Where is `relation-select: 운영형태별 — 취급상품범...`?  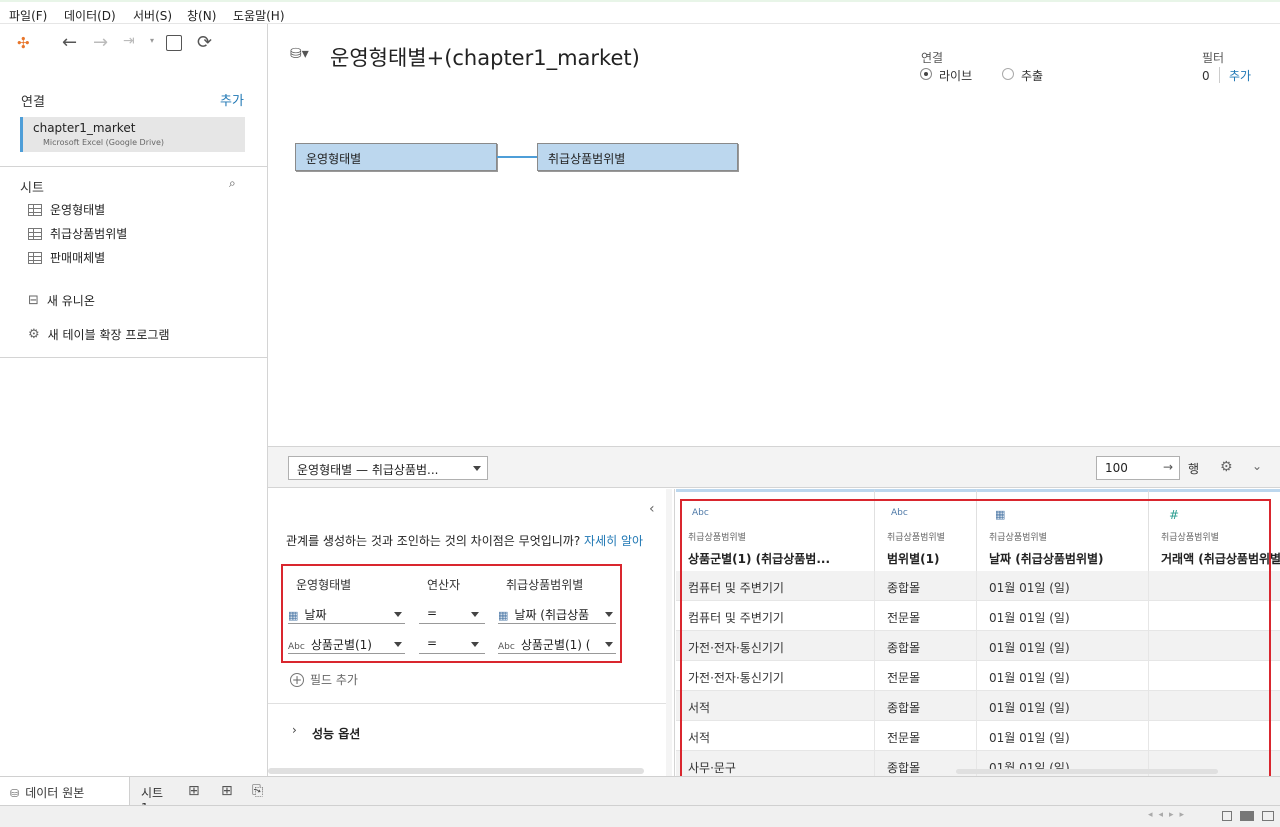 relation-select: 운영형태별 — 취급상품범... is located at coordinates (388, 468).